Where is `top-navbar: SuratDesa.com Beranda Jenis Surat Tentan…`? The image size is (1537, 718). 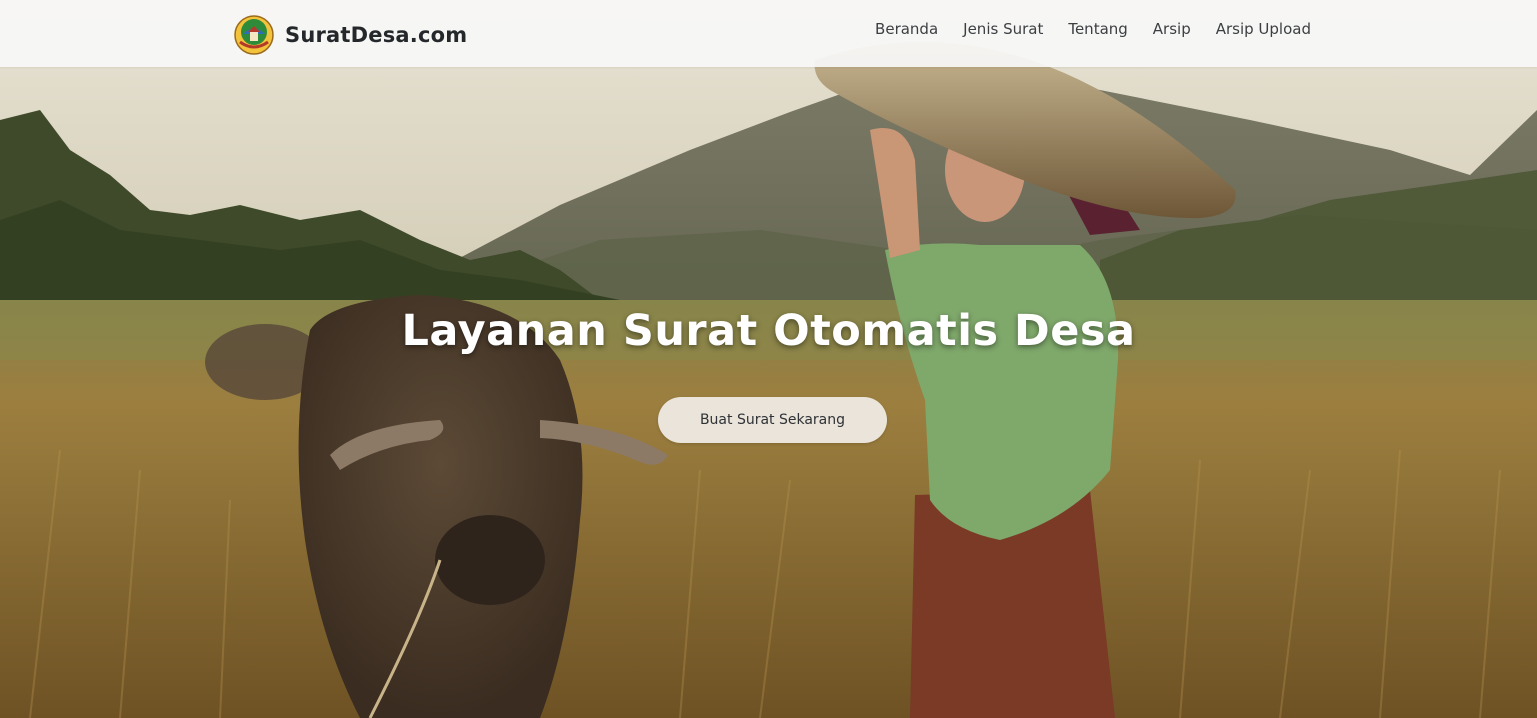
top-navbar: SuratDesa.com Beranda Jenis Surat Tentan… is located at coordinates (768, 33).